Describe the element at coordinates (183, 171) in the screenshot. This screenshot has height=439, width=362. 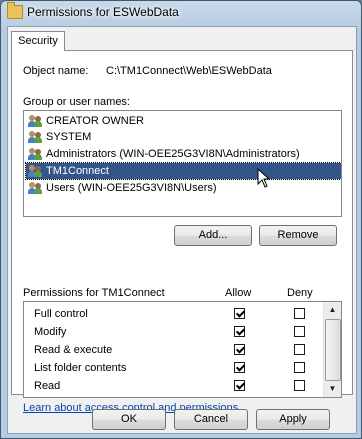
I see `list-item-tm1connect: TM1Connect` at that location.